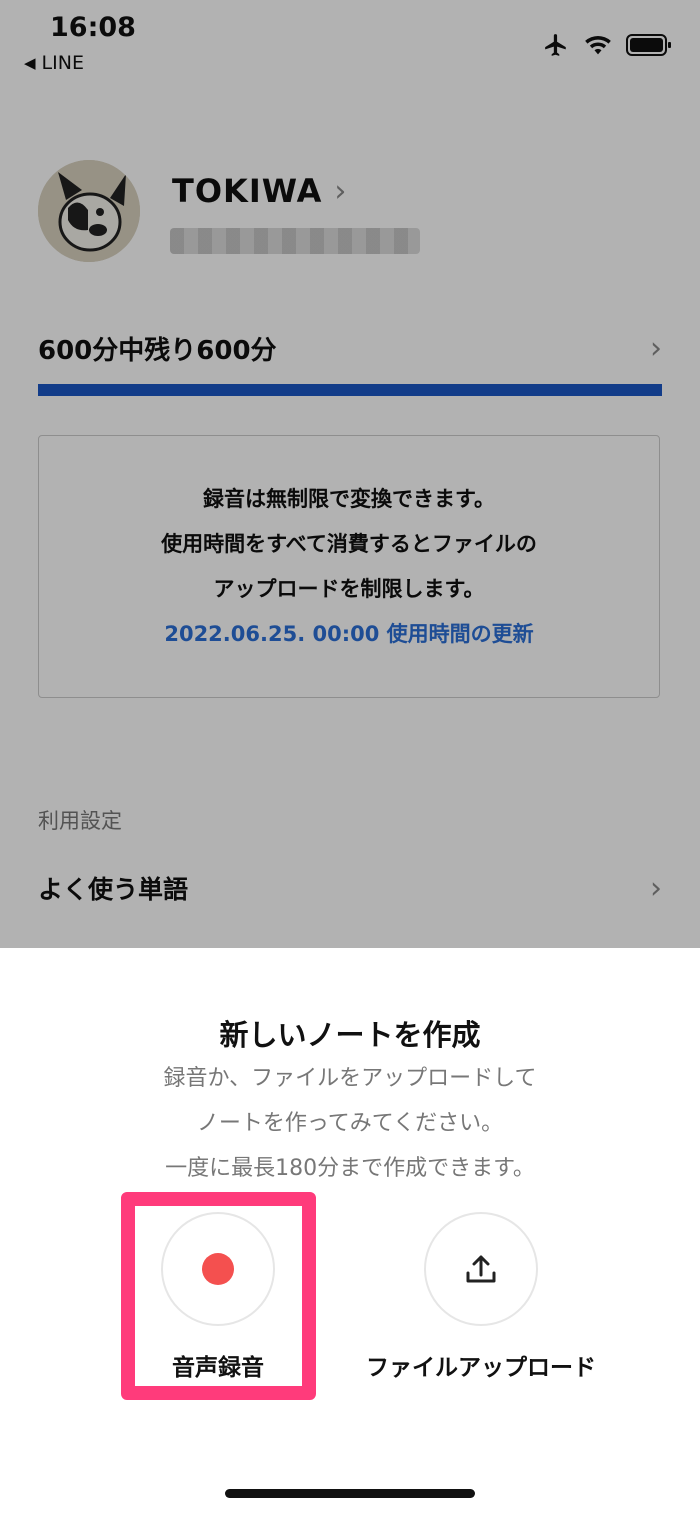  What do you see at coordinates (350, 1168) in the screenshot?
I see `sheet-desc-line-3: 一度に最長180分まで作成できます。` at bounding box center [350, 1168].